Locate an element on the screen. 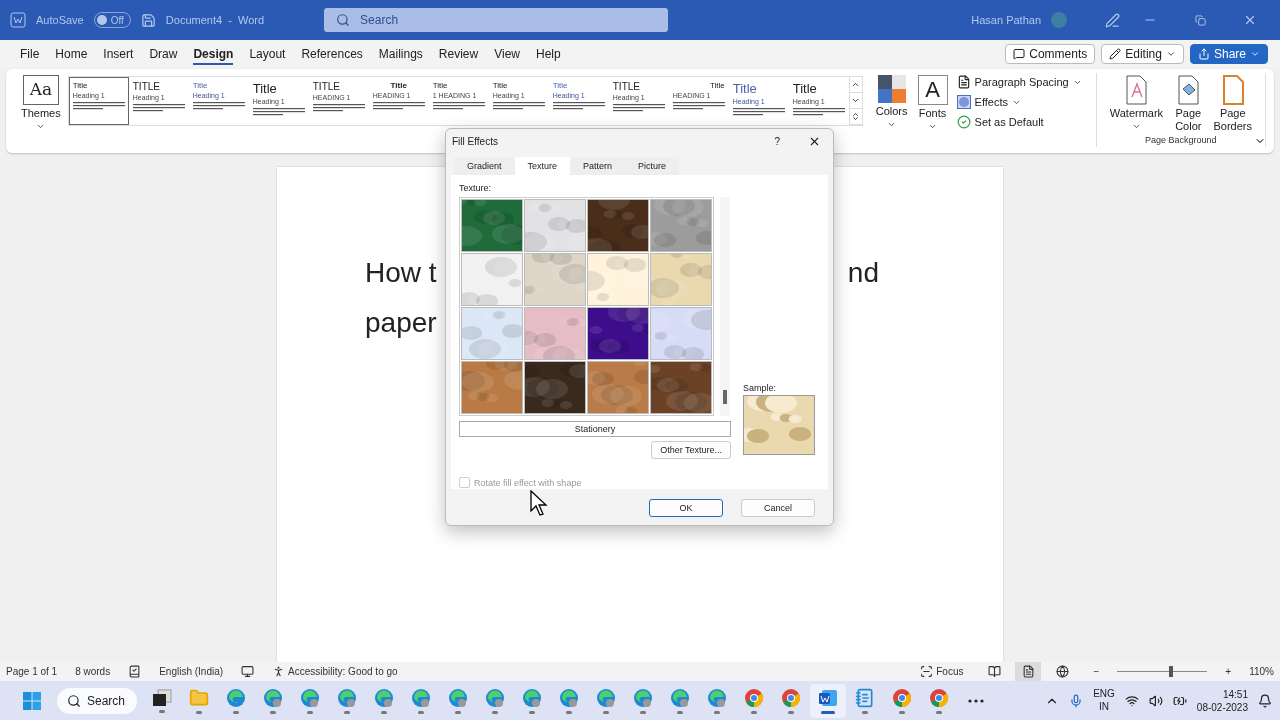  focus-icon is located at coordinates (927, 671).